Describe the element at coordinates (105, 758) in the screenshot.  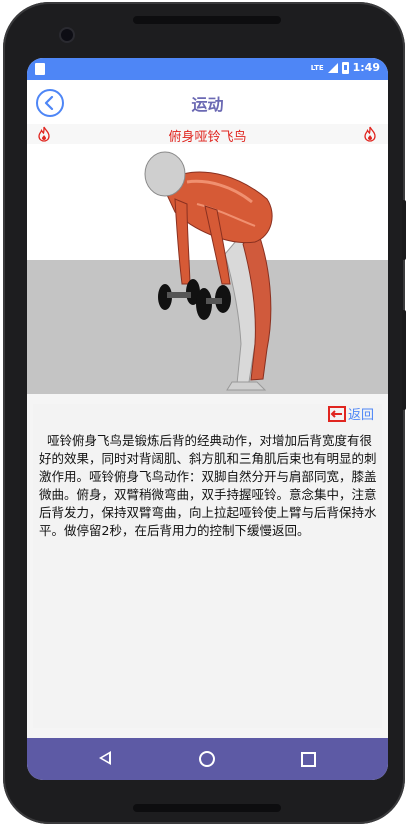
I see `nav-back-icon` at that location.